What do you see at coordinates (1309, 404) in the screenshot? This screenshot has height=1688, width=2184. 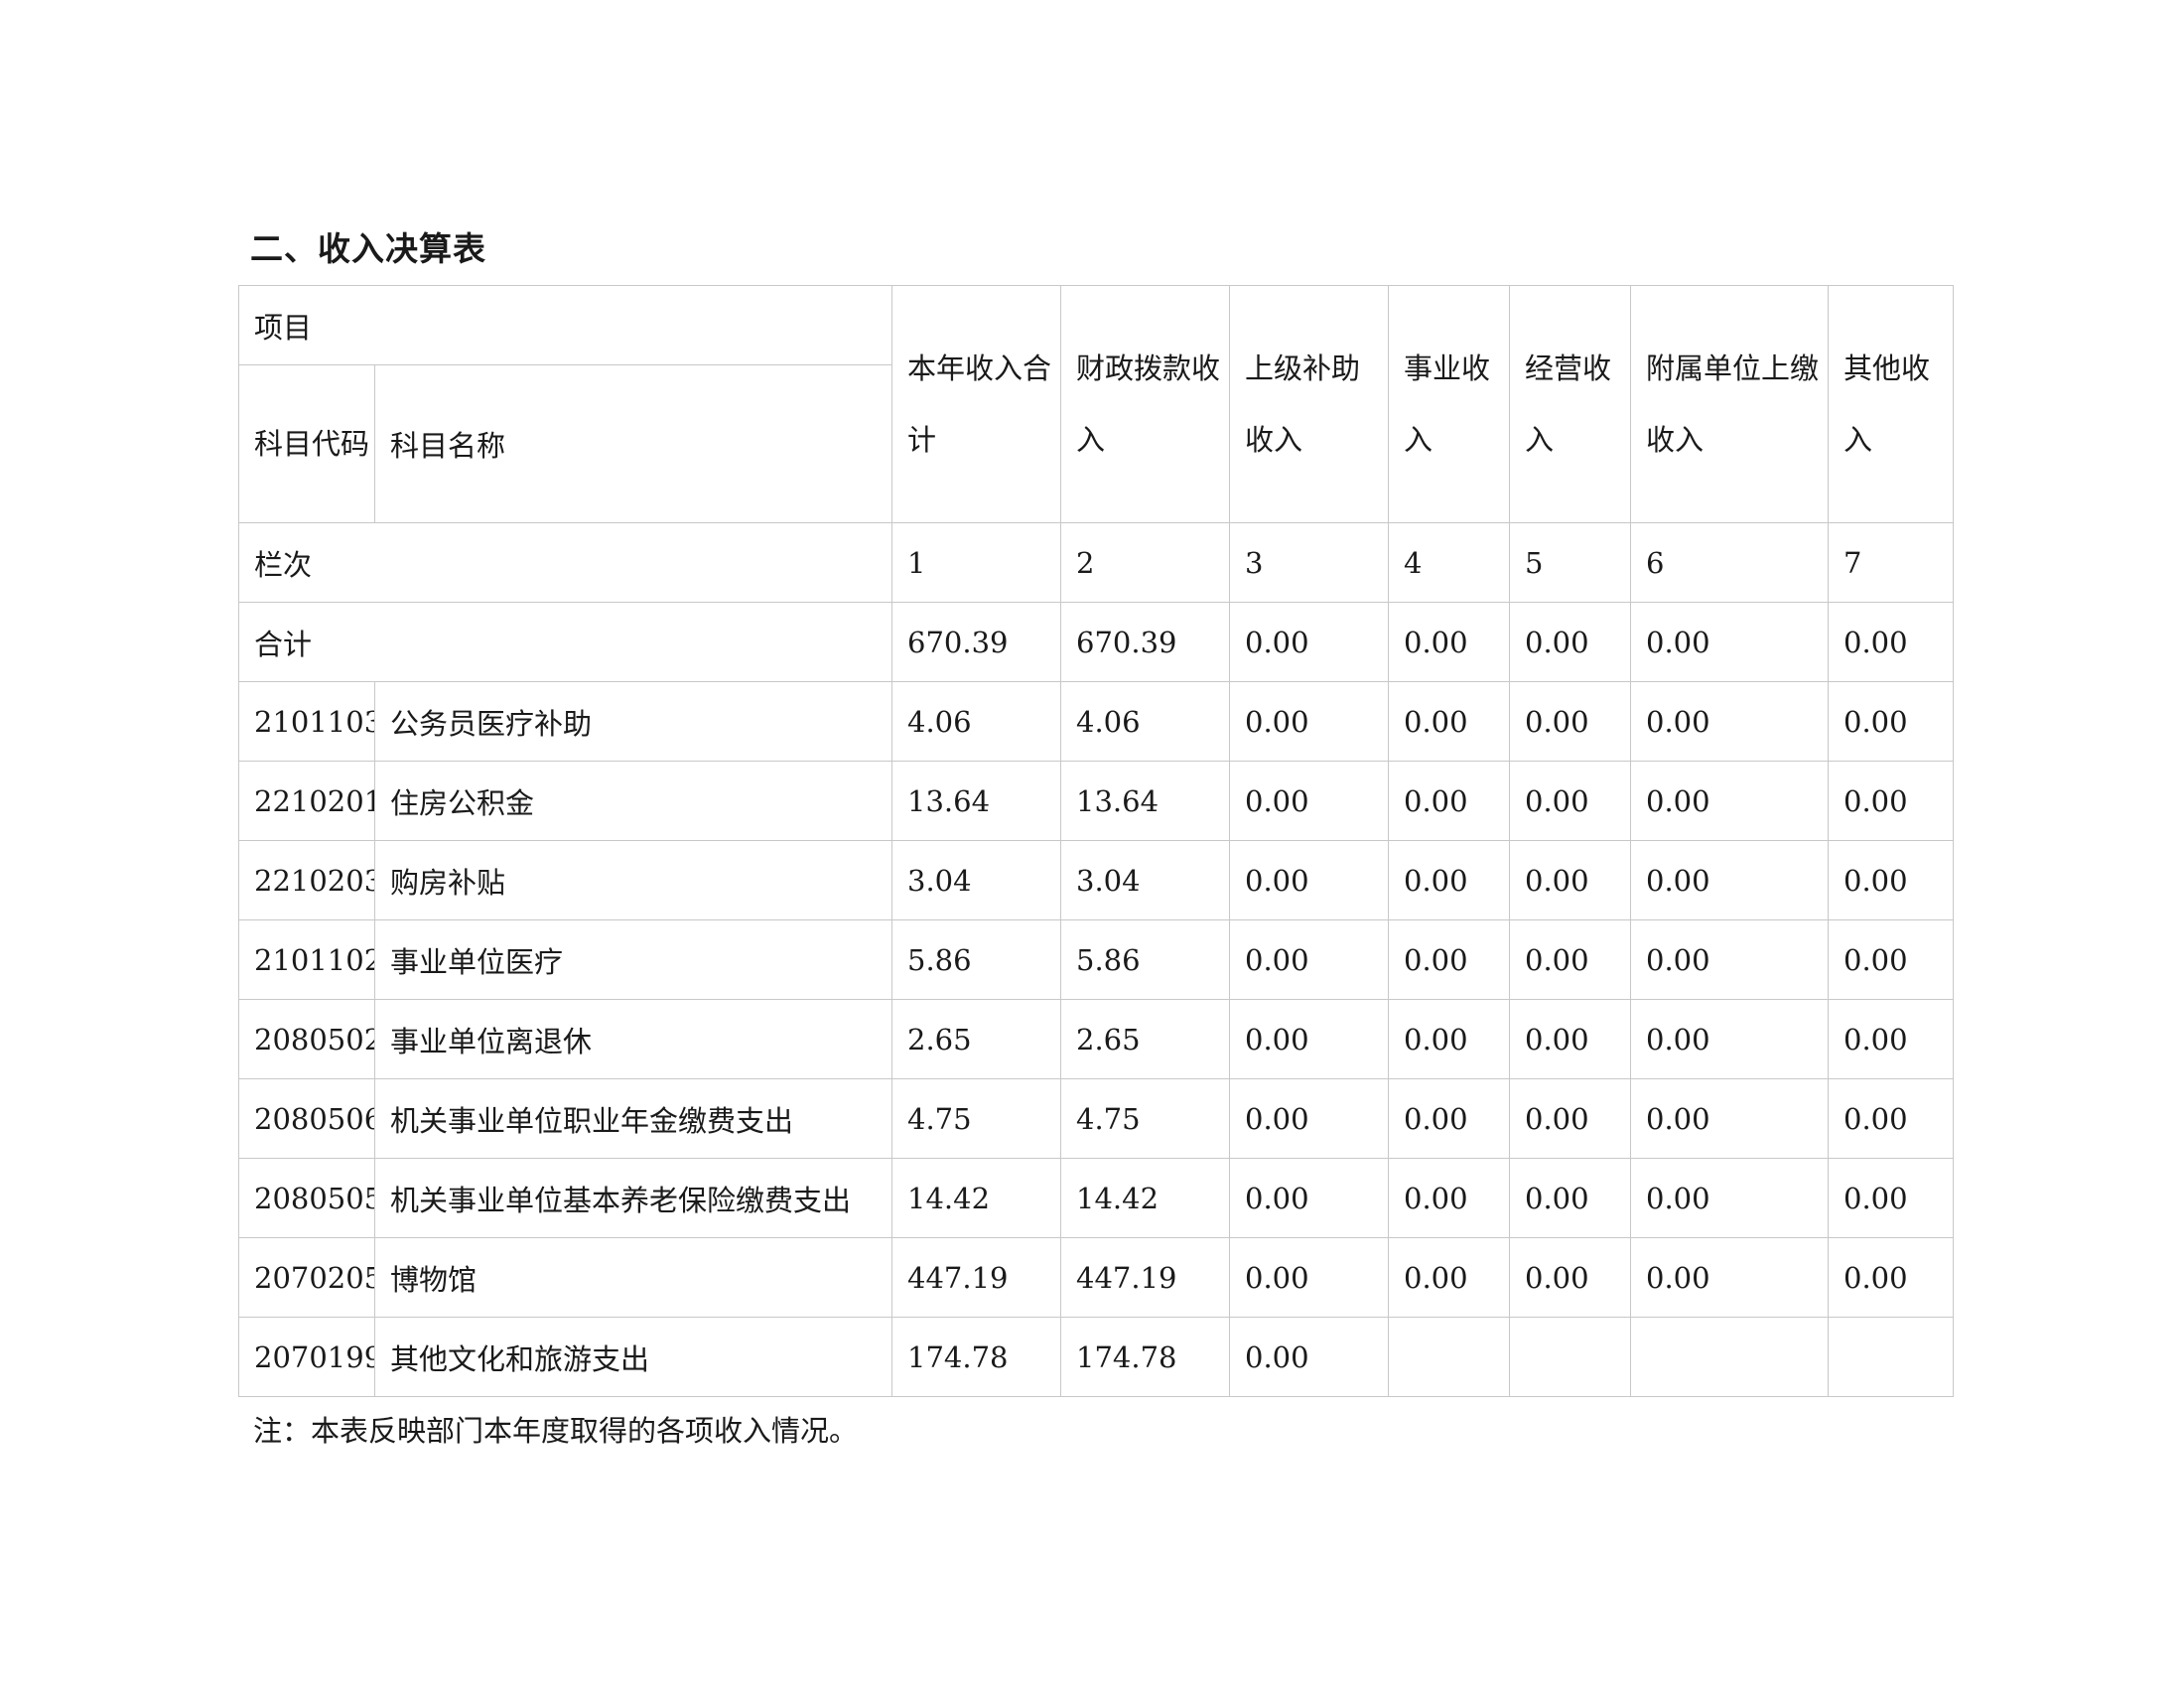 I see `header-col-3: 上级补助收入` at bounding box center [1309, 404].